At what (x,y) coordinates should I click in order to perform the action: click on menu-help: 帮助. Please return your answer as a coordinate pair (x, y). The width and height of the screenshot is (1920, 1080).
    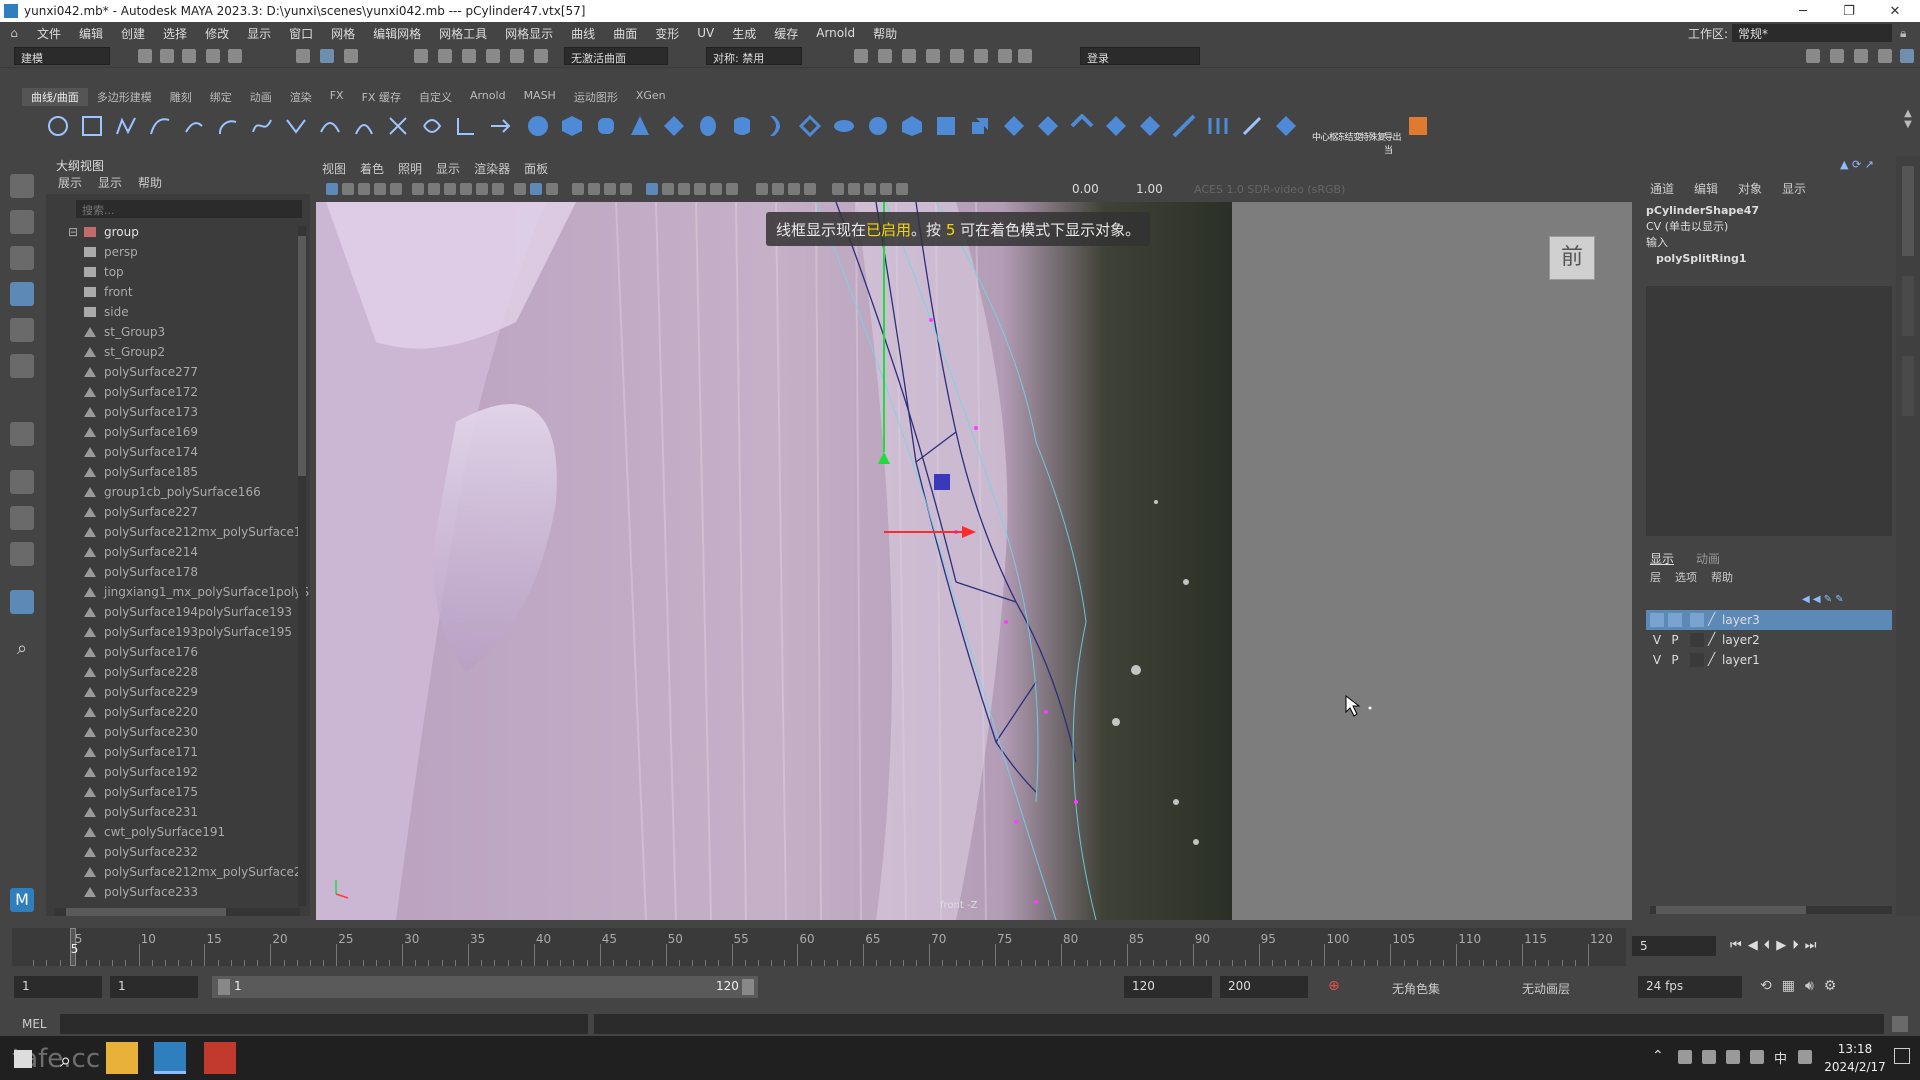
    Looking at the image, I should click on (885, 33).